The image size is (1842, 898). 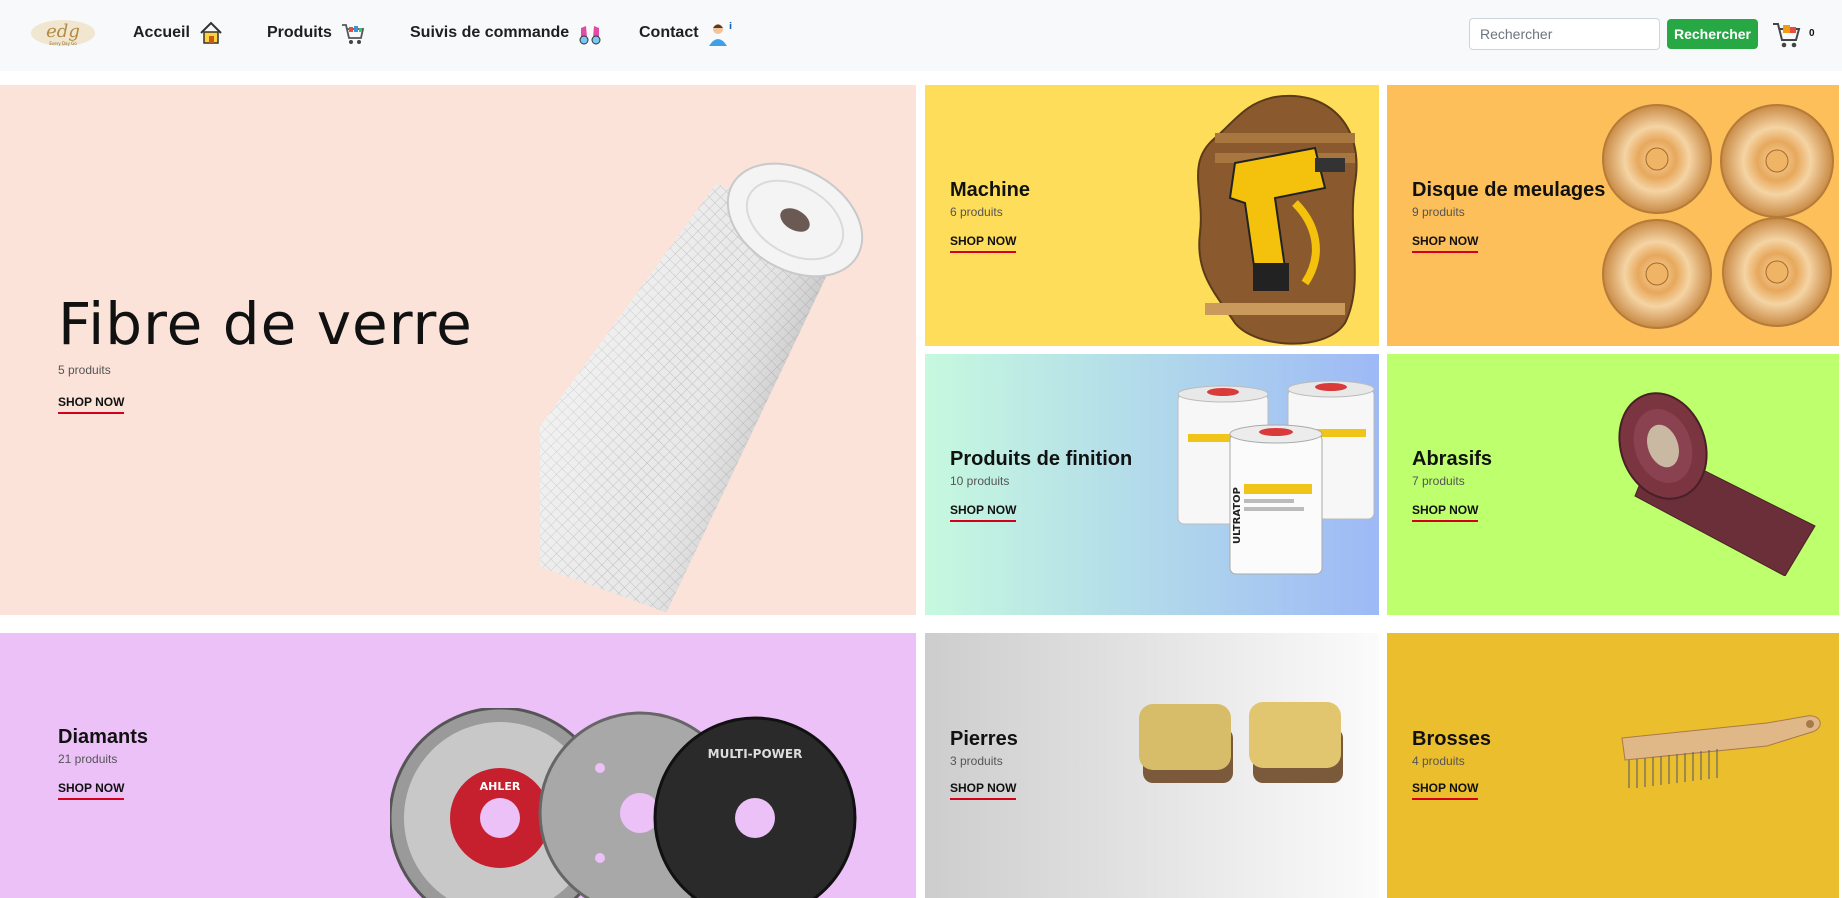 I want to click on category-title: Pierres, so click(x=984, y=739).